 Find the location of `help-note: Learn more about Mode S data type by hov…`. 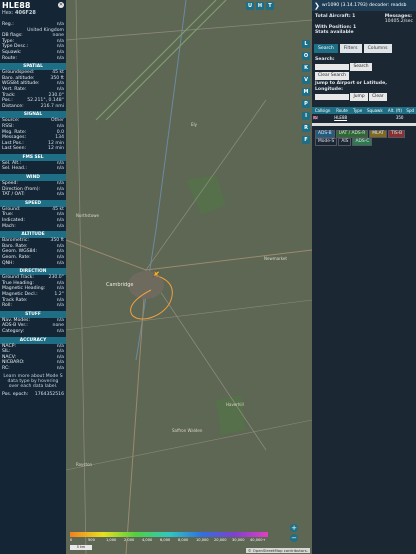

help-note: Learn more about Mode S data type by hov… is located at coordinates (33, 381).